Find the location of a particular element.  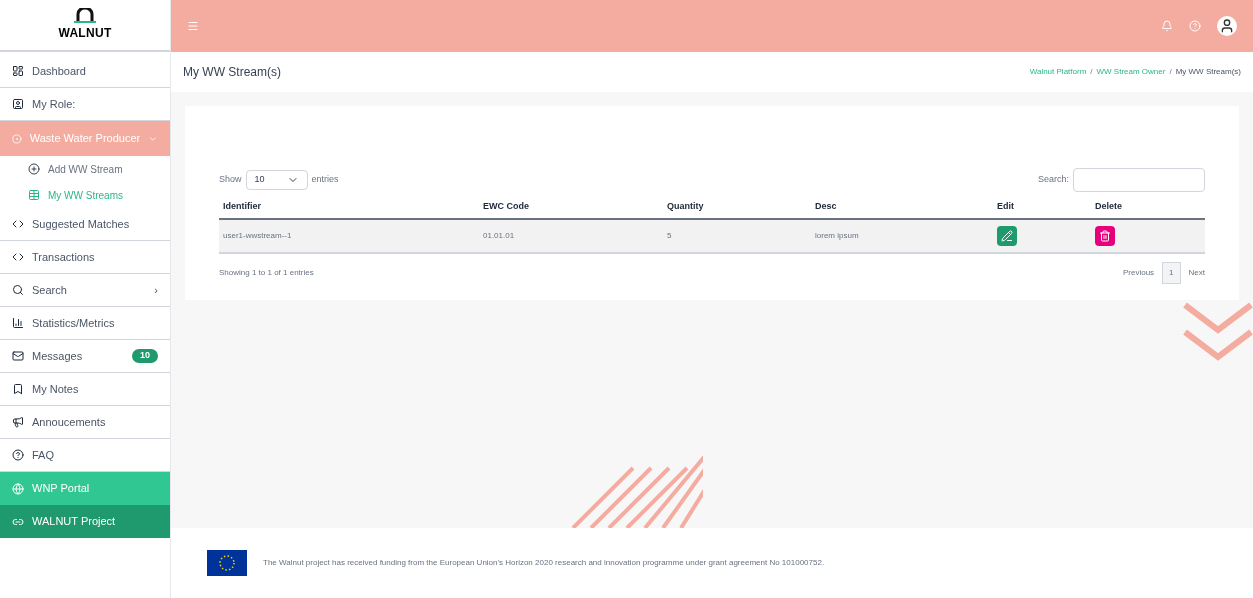

table-cell: 01.01.01 is located at coordinates (499, 235).